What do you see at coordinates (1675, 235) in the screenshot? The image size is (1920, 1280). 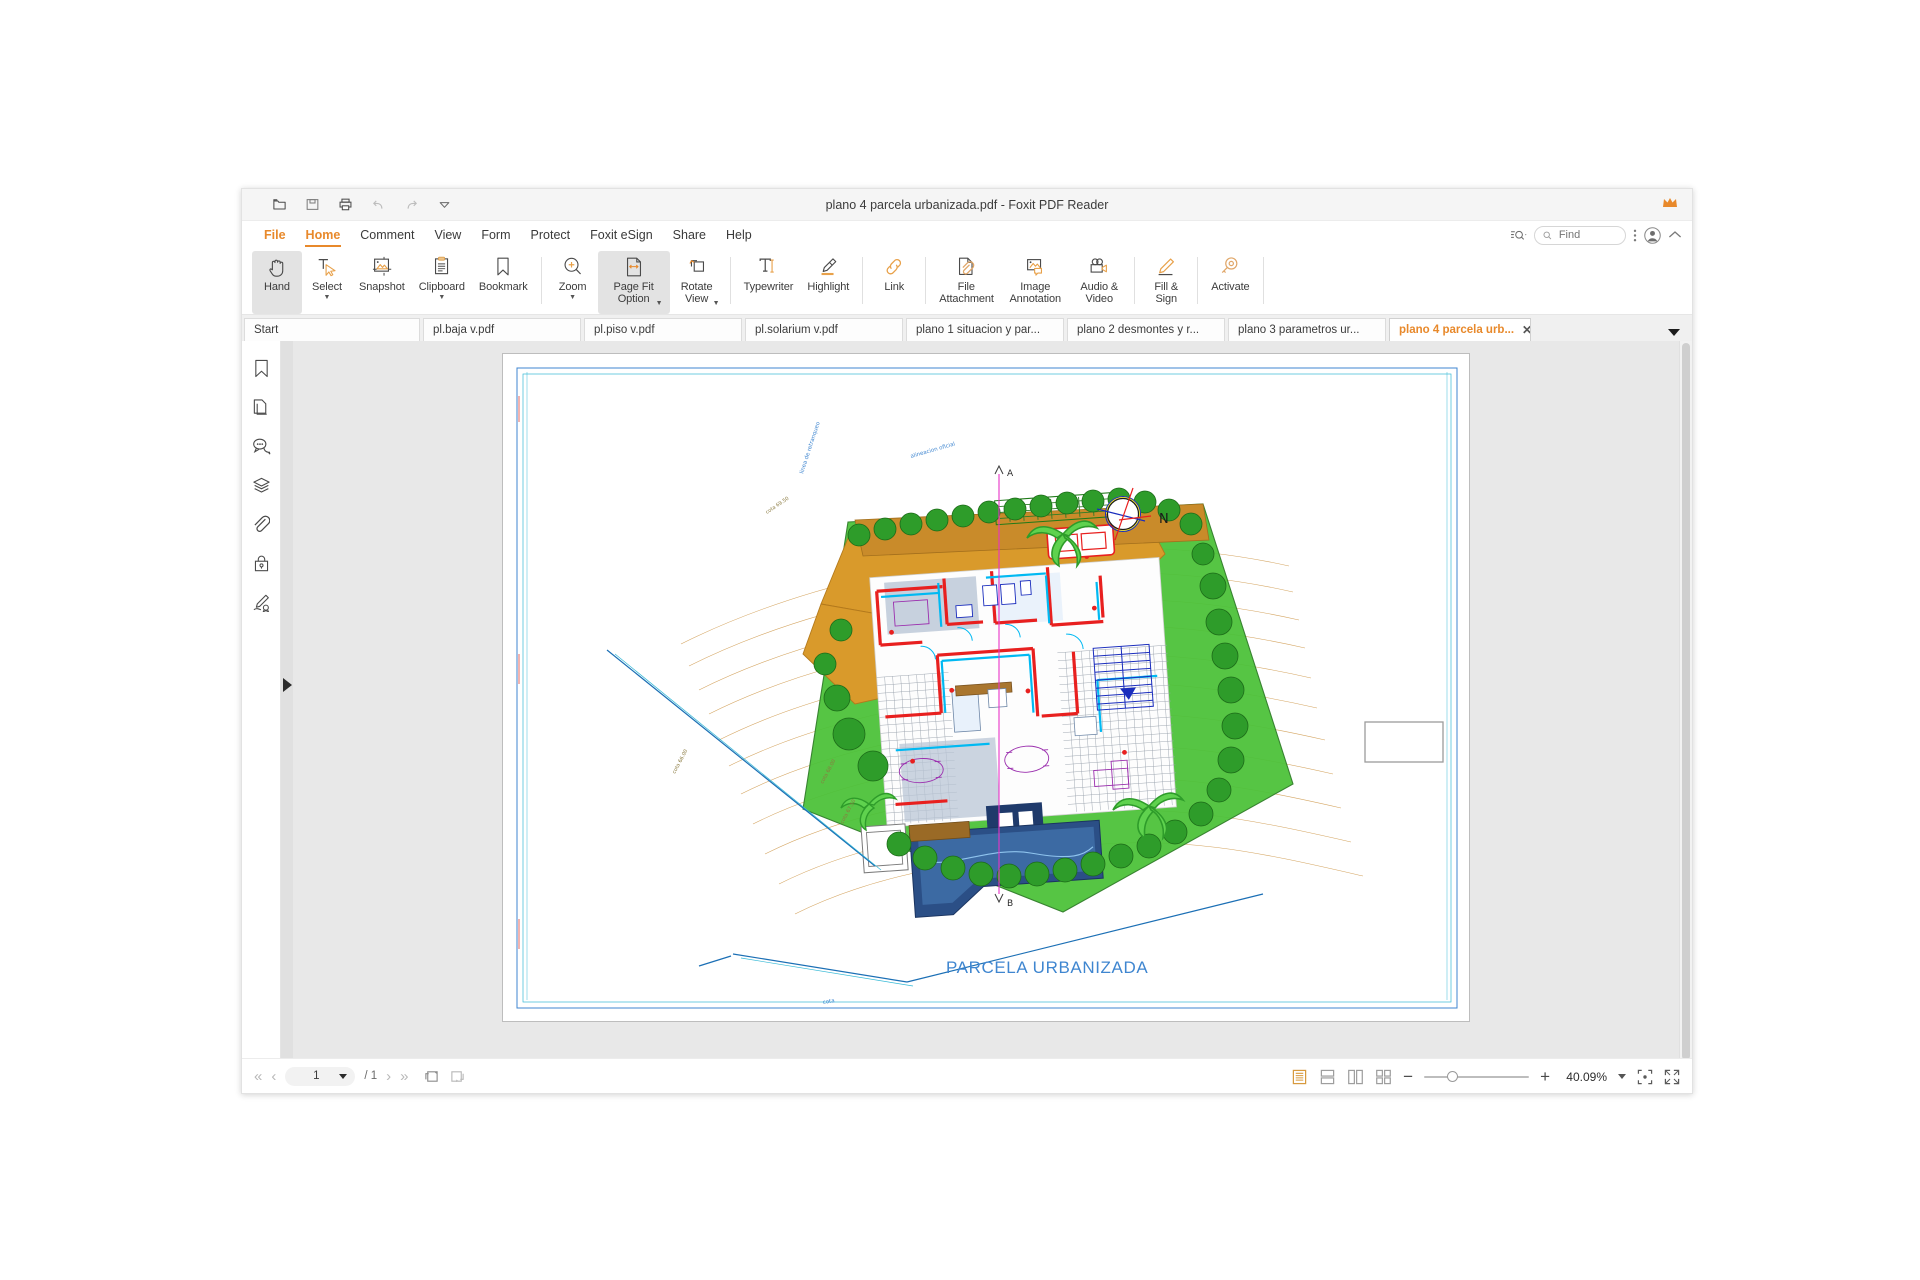 I see `collapse-ribbon-icon` at bounding box center [1675, 235].